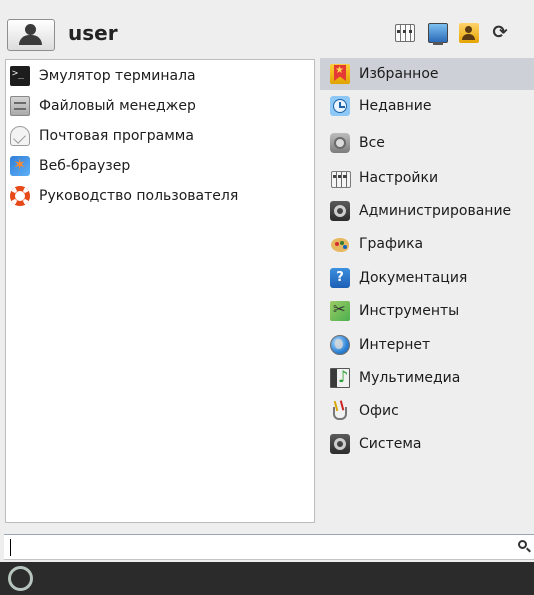  What do you see at coordinates (340, 178) in the screenshot?
I see `settings-icon` at bounding box center [340, 178].